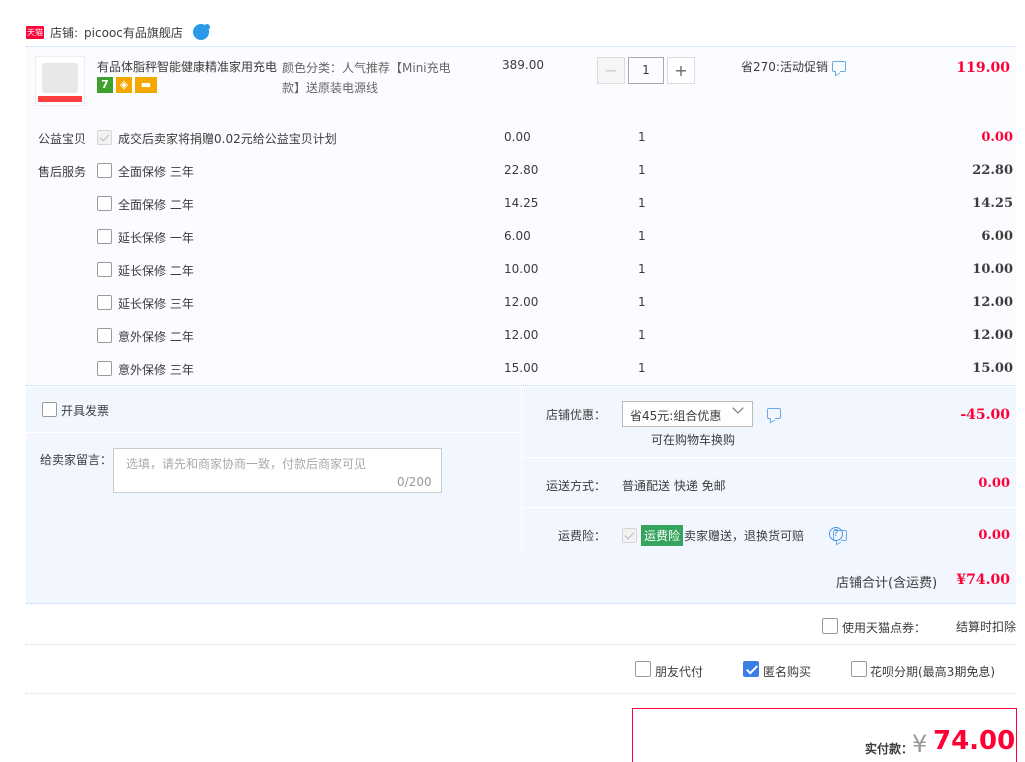 This screenshot has height=762, width=1025. I want to click on increase-button: +, so click(681, 70).